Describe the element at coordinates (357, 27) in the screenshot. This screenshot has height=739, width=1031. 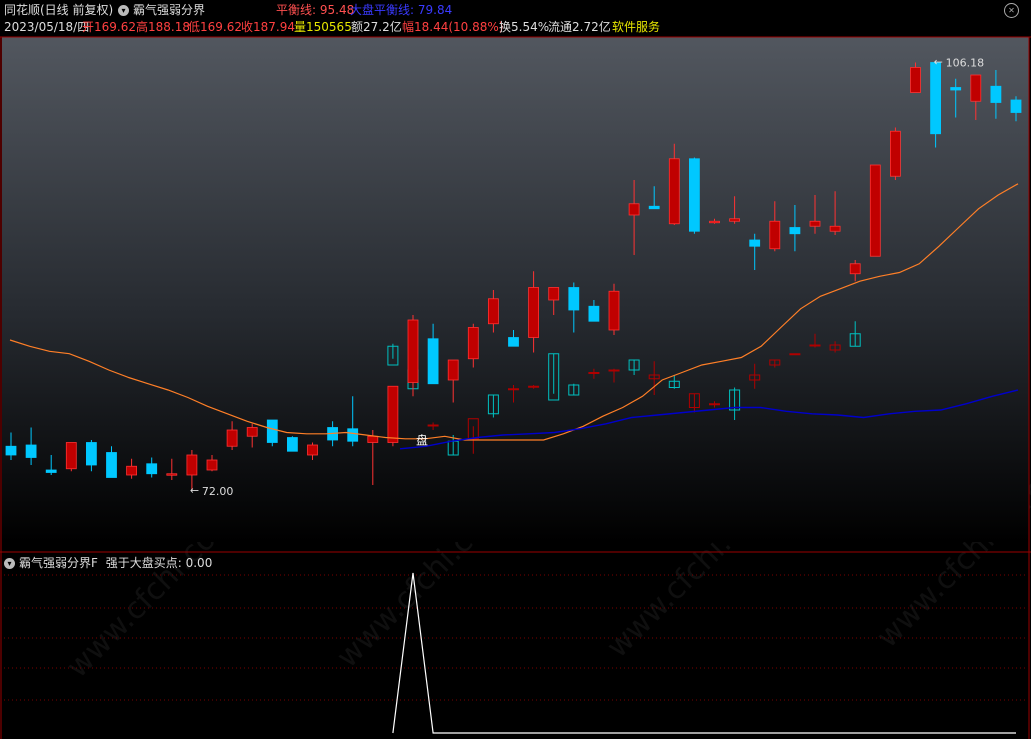
I see `amount-label: 额` at that location.